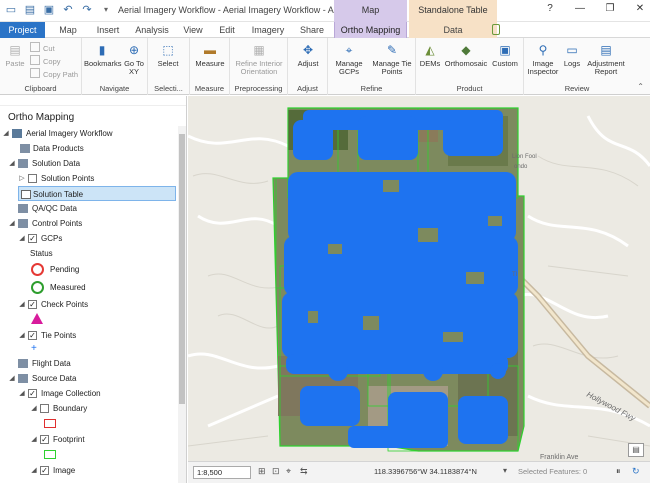  I want to click on image-inspector-label: Image Inspector, so click(543, 67).